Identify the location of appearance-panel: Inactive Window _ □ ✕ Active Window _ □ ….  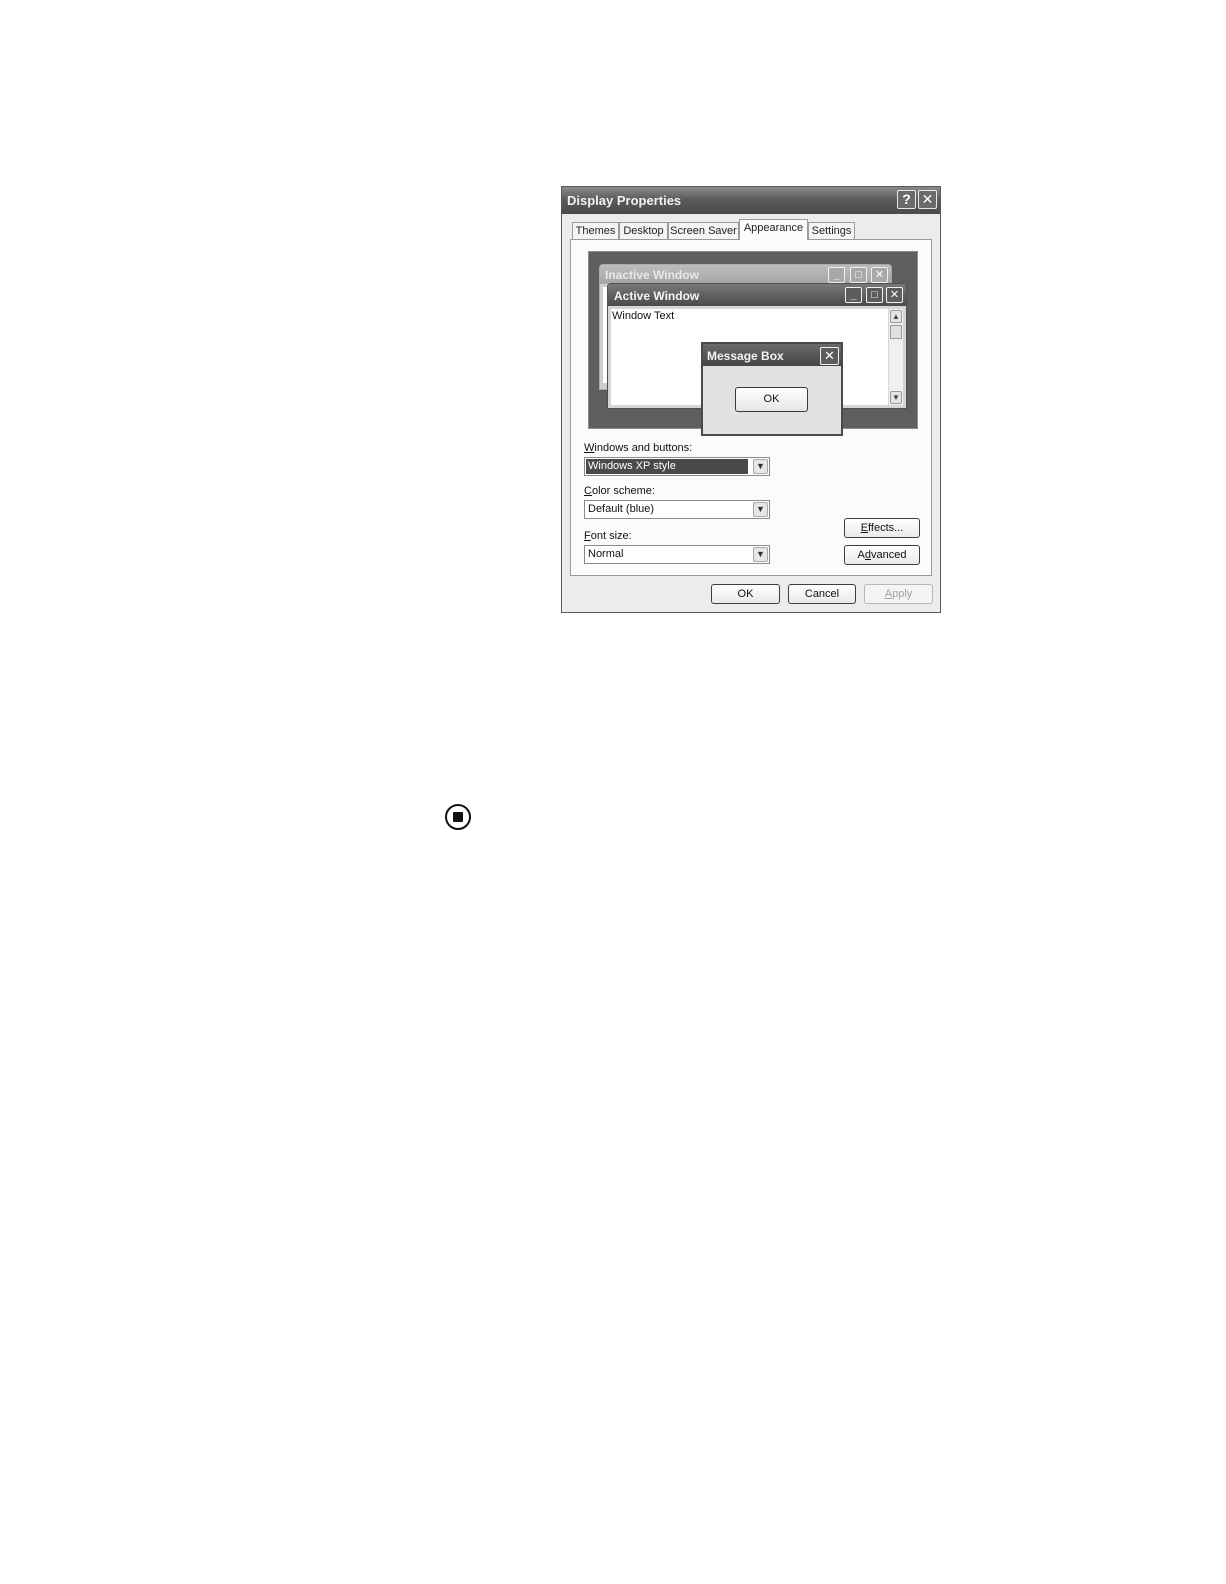
(751, 407).